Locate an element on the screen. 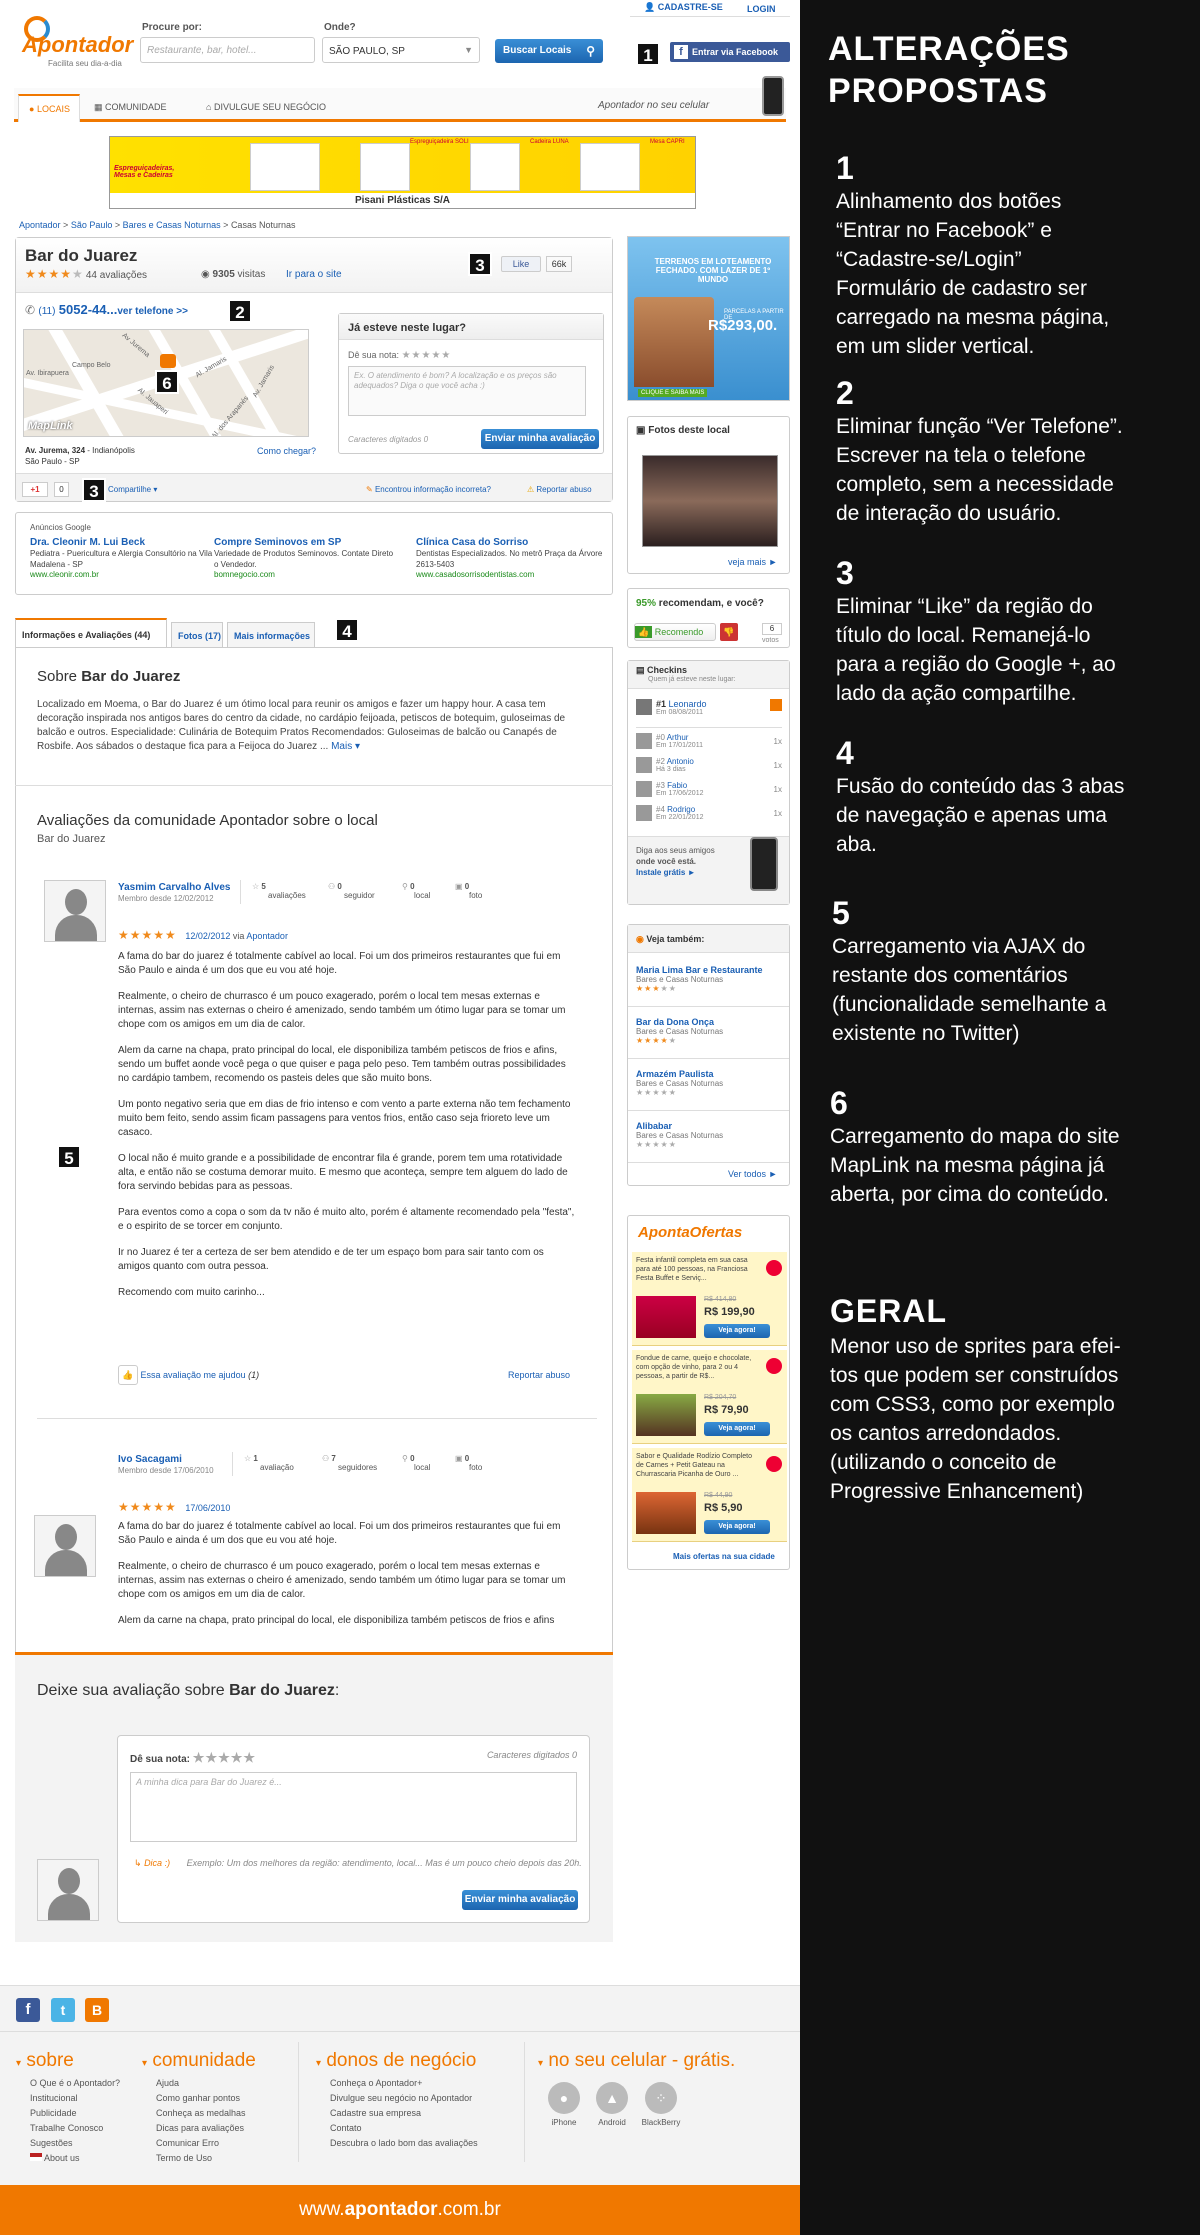 The width and height of the screenshot is (1200, 2235). thumbs-down-button: 👎 is located at coordinates (729, 632).